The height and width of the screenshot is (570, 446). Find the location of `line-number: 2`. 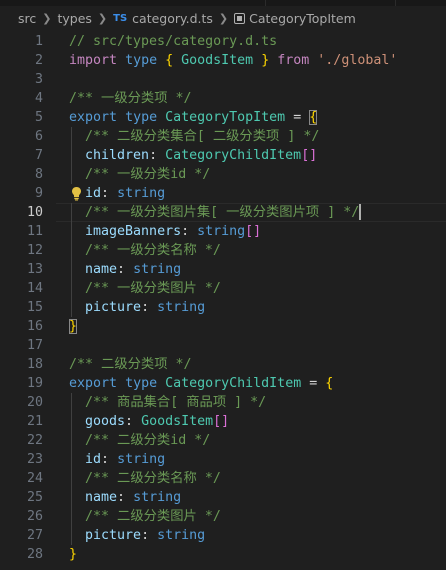

line-number: 2 is located at coordinates (38, 60).